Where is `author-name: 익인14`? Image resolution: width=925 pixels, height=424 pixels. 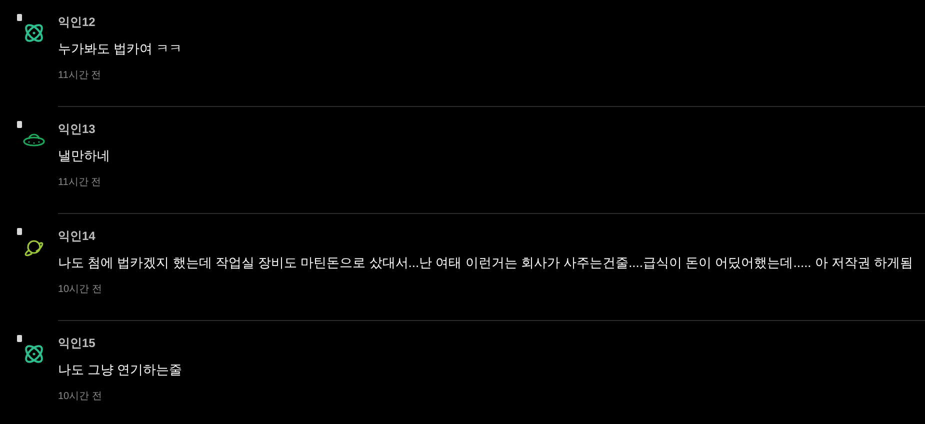 author-name: 익인14 is located at coordinates (77, 236).